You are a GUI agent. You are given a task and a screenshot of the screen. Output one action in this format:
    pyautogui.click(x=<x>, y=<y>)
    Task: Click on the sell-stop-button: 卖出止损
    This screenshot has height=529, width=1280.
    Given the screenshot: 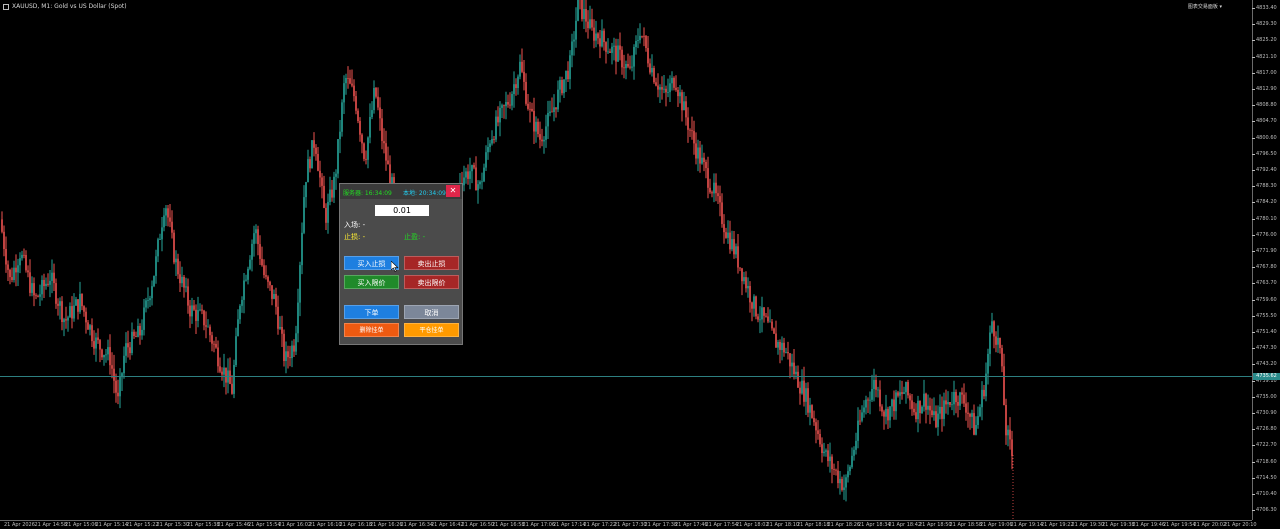 What is the action you would take?
    pyautogui.click(x=431, y=263)
    